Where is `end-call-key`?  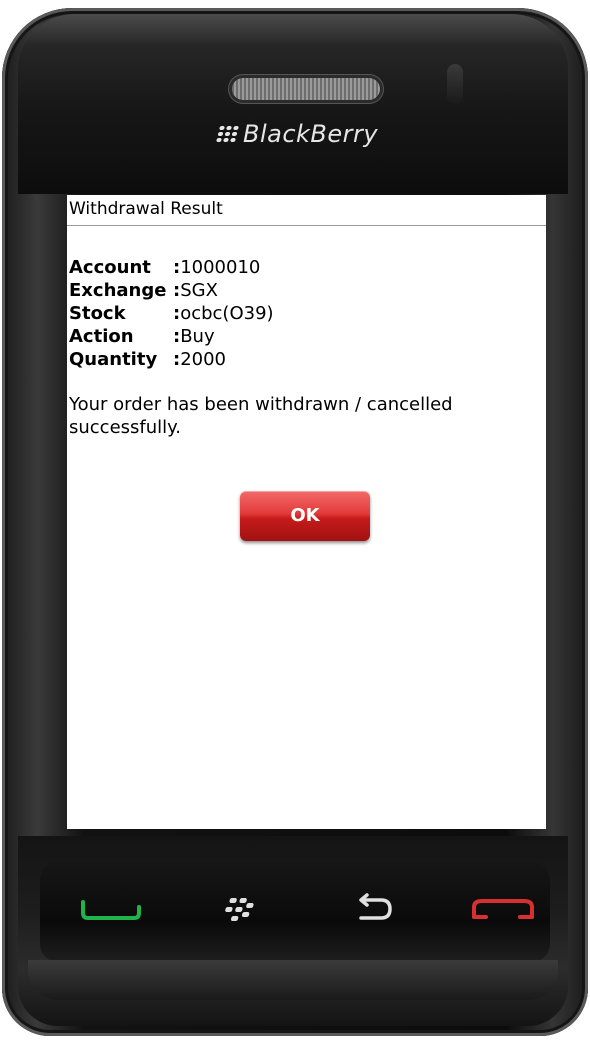 end-call-key is located at coordinates (503, 910).